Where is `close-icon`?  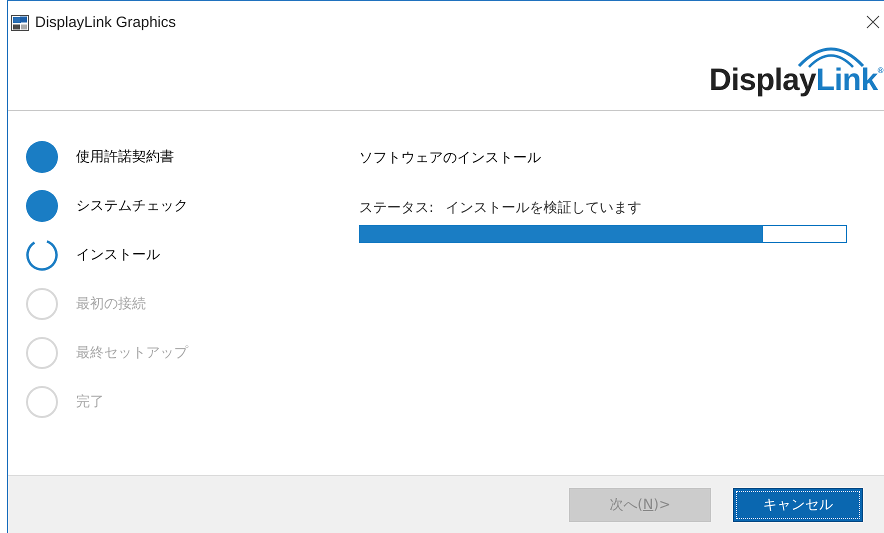
close-icon is located at coordinates (873, 22).